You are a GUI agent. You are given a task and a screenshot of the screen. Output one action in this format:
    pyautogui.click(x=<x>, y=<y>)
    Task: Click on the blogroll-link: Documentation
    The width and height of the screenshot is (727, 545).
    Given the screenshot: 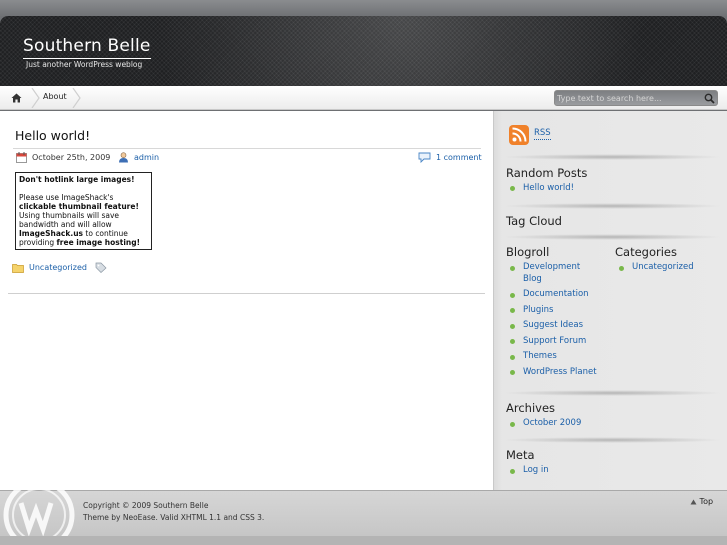 What is the action you would take?
    pyautogui.click(x=556, y=294)
    